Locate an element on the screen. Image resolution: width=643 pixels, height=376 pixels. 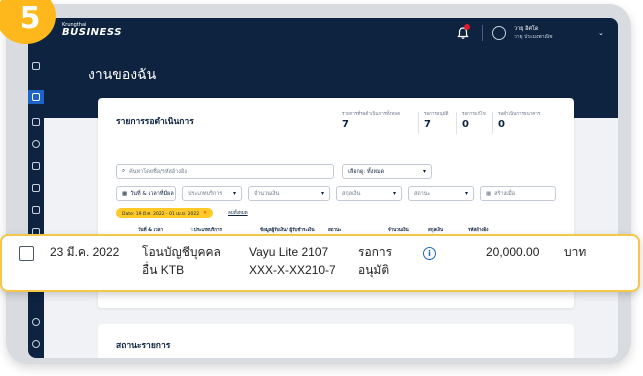
status-card-title: สถานะรายการ is located at coordinates (143, 346).